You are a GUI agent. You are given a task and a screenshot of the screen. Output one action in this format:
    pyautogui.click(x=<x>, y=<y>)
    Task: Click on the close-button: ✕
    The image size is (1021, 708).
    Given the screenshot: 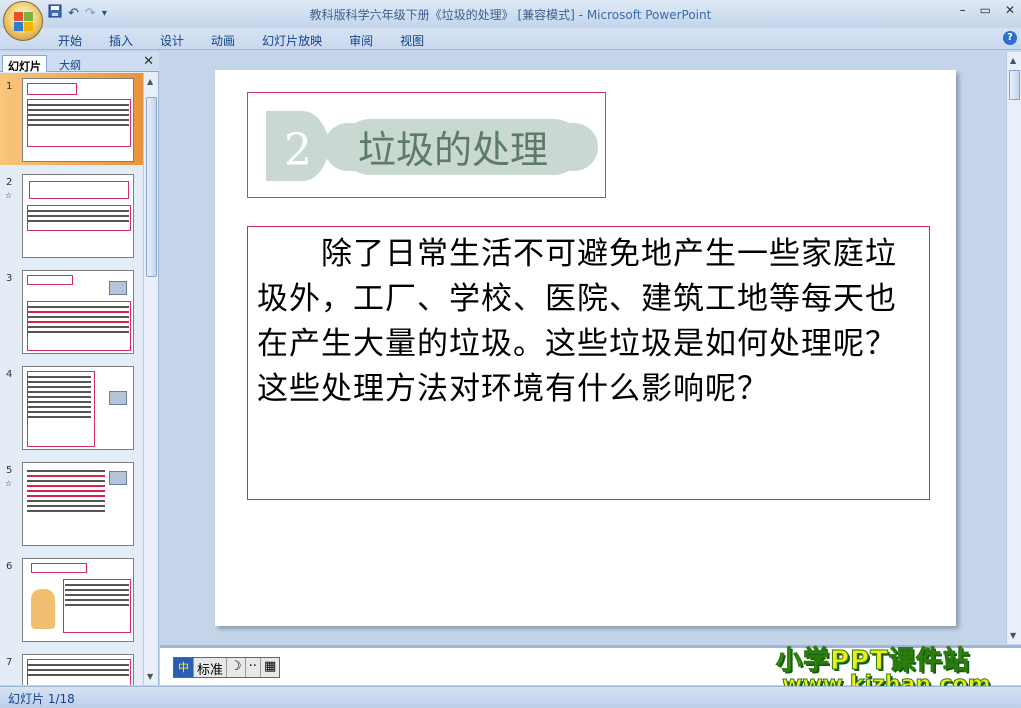 What is the action you would take?
    pyautogui.click(x=1010, y=10)
    